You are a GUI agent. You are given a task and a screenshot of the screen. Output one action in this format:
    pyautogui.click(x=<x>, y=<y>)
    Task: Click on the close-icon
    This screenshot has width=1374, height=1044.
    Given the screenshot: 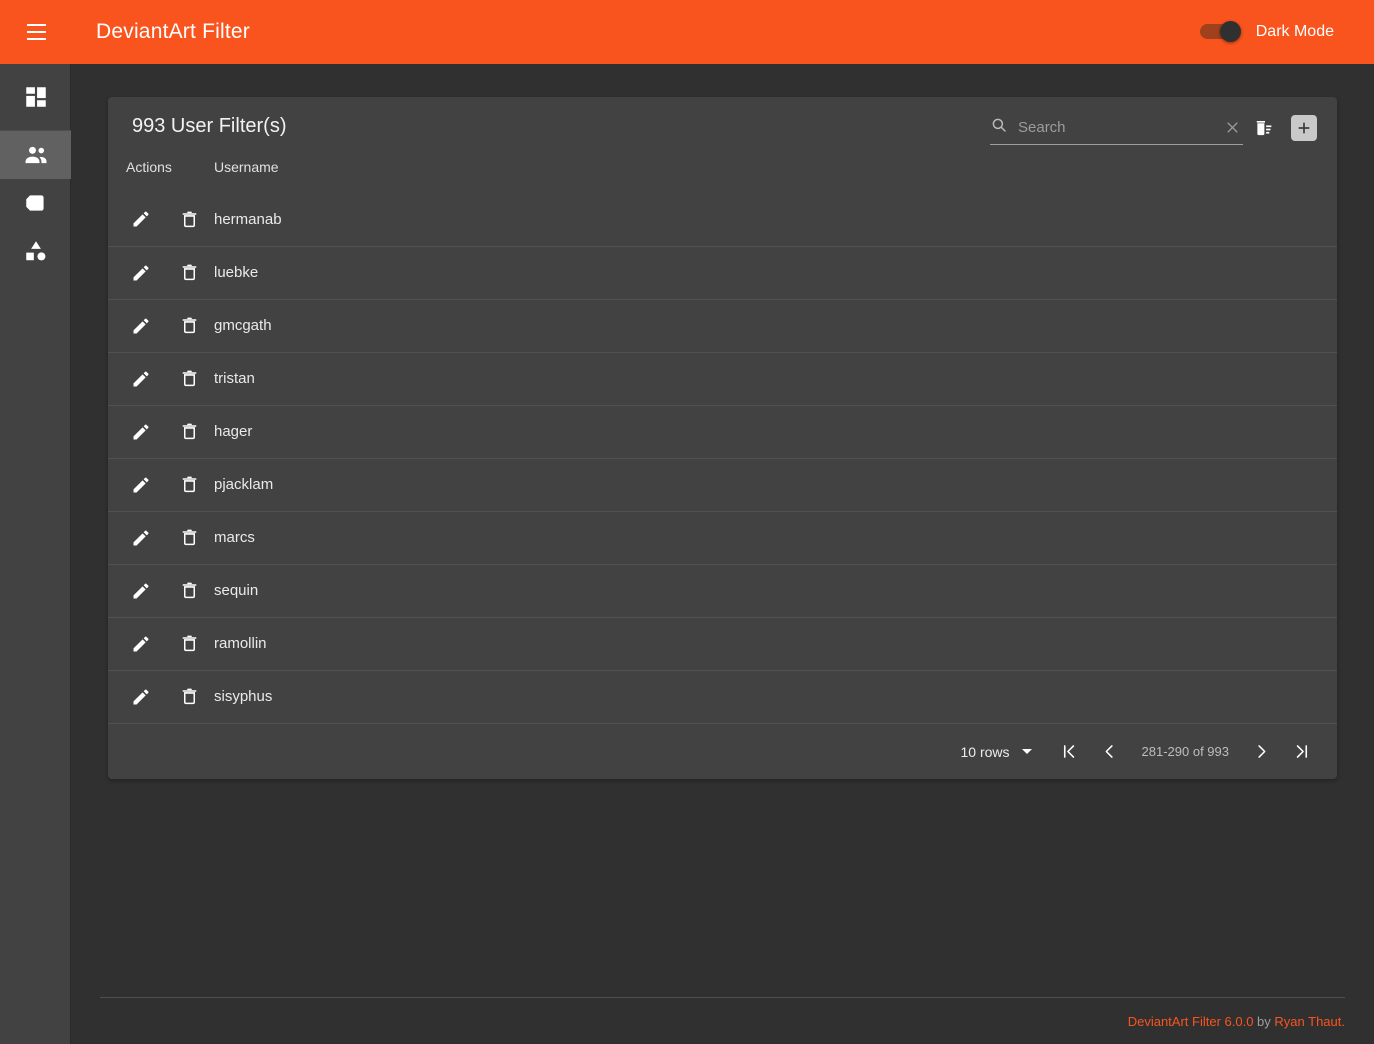 What is the action you would take?
    pyautogui.click(x=1232, y=128)
    